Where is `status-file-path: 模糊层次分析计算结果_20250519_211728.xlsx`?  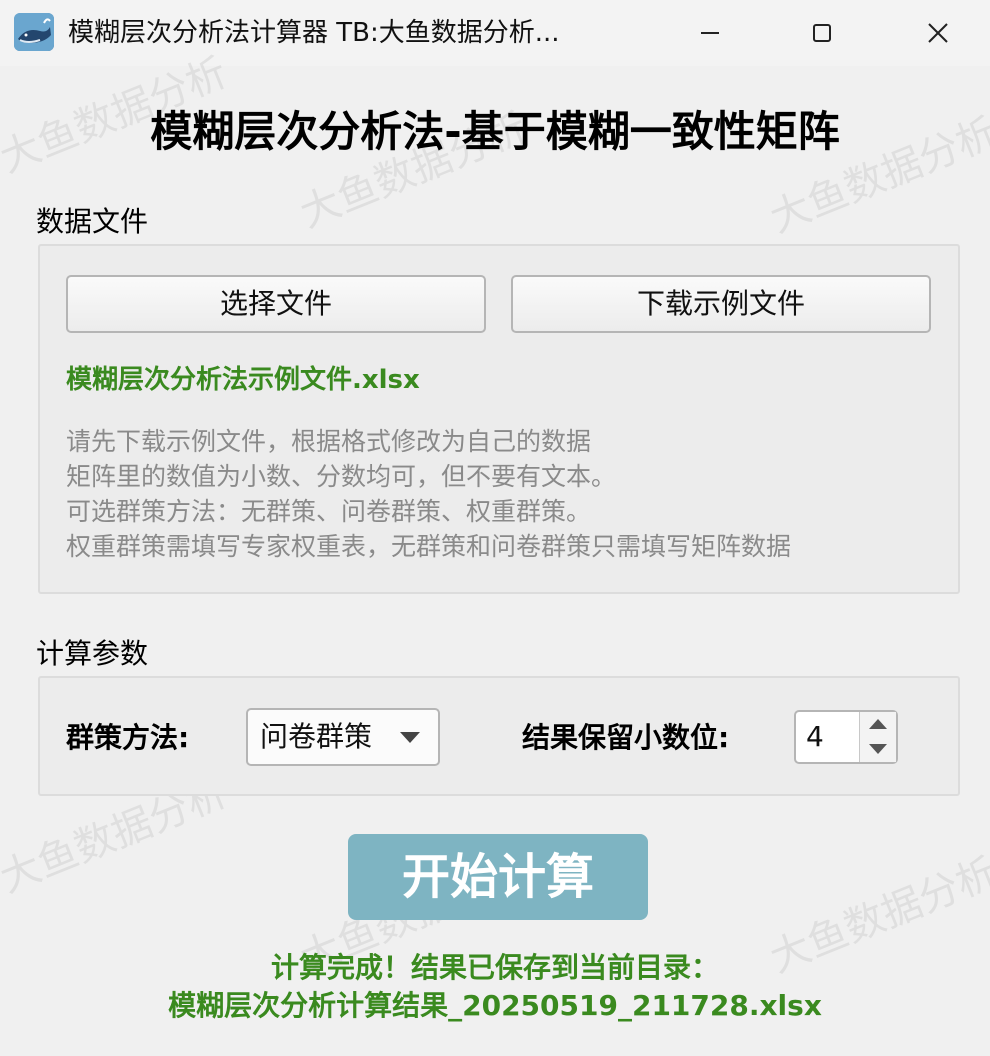 status-file-path: 模糊层次分析计算结果_20250519_211728.xlsx is located at coordinates (495, 1005).